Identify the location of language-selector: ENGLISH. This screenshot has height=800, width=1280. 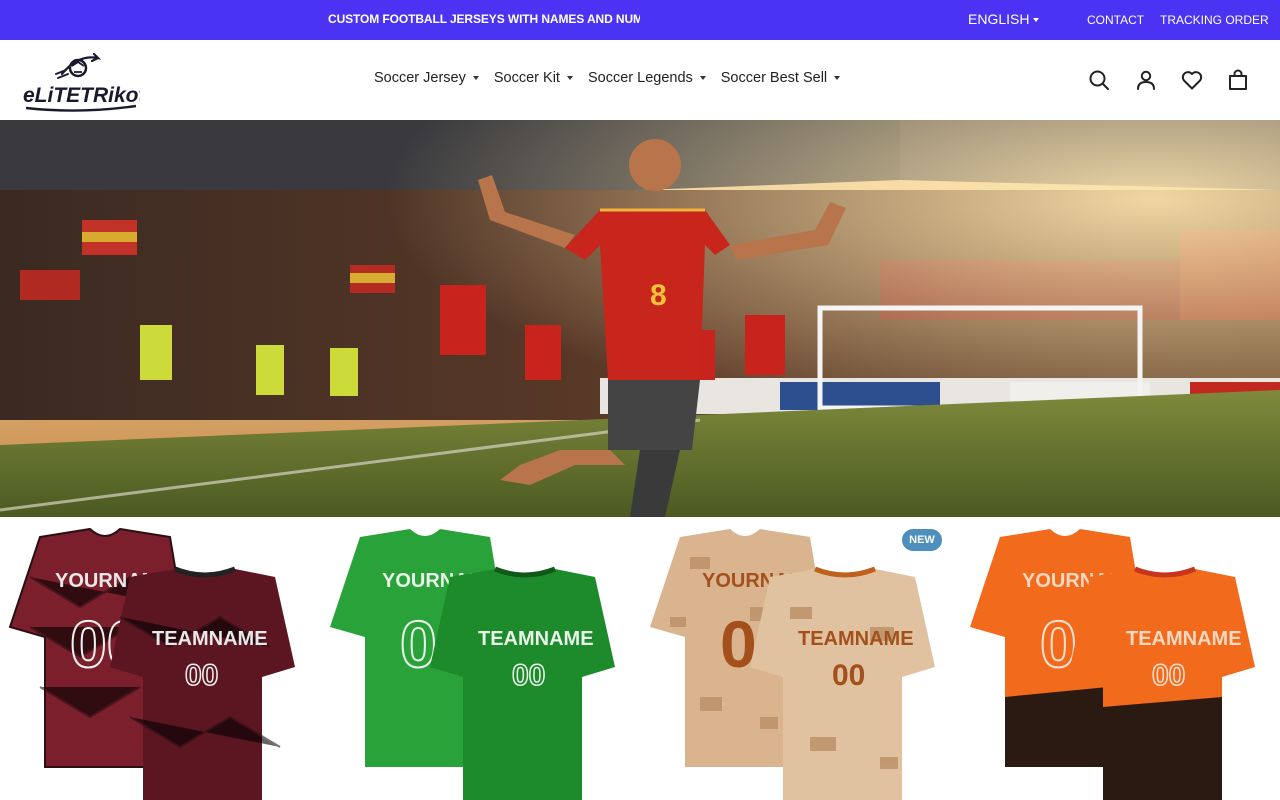
(1004, 19).